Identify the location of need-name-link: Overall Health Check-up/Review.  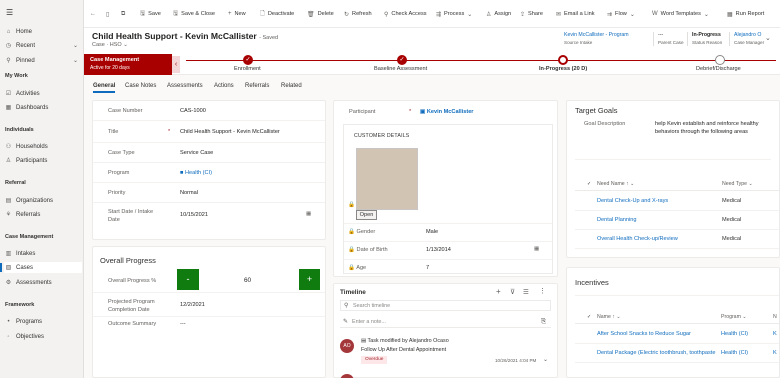
(637, 239).